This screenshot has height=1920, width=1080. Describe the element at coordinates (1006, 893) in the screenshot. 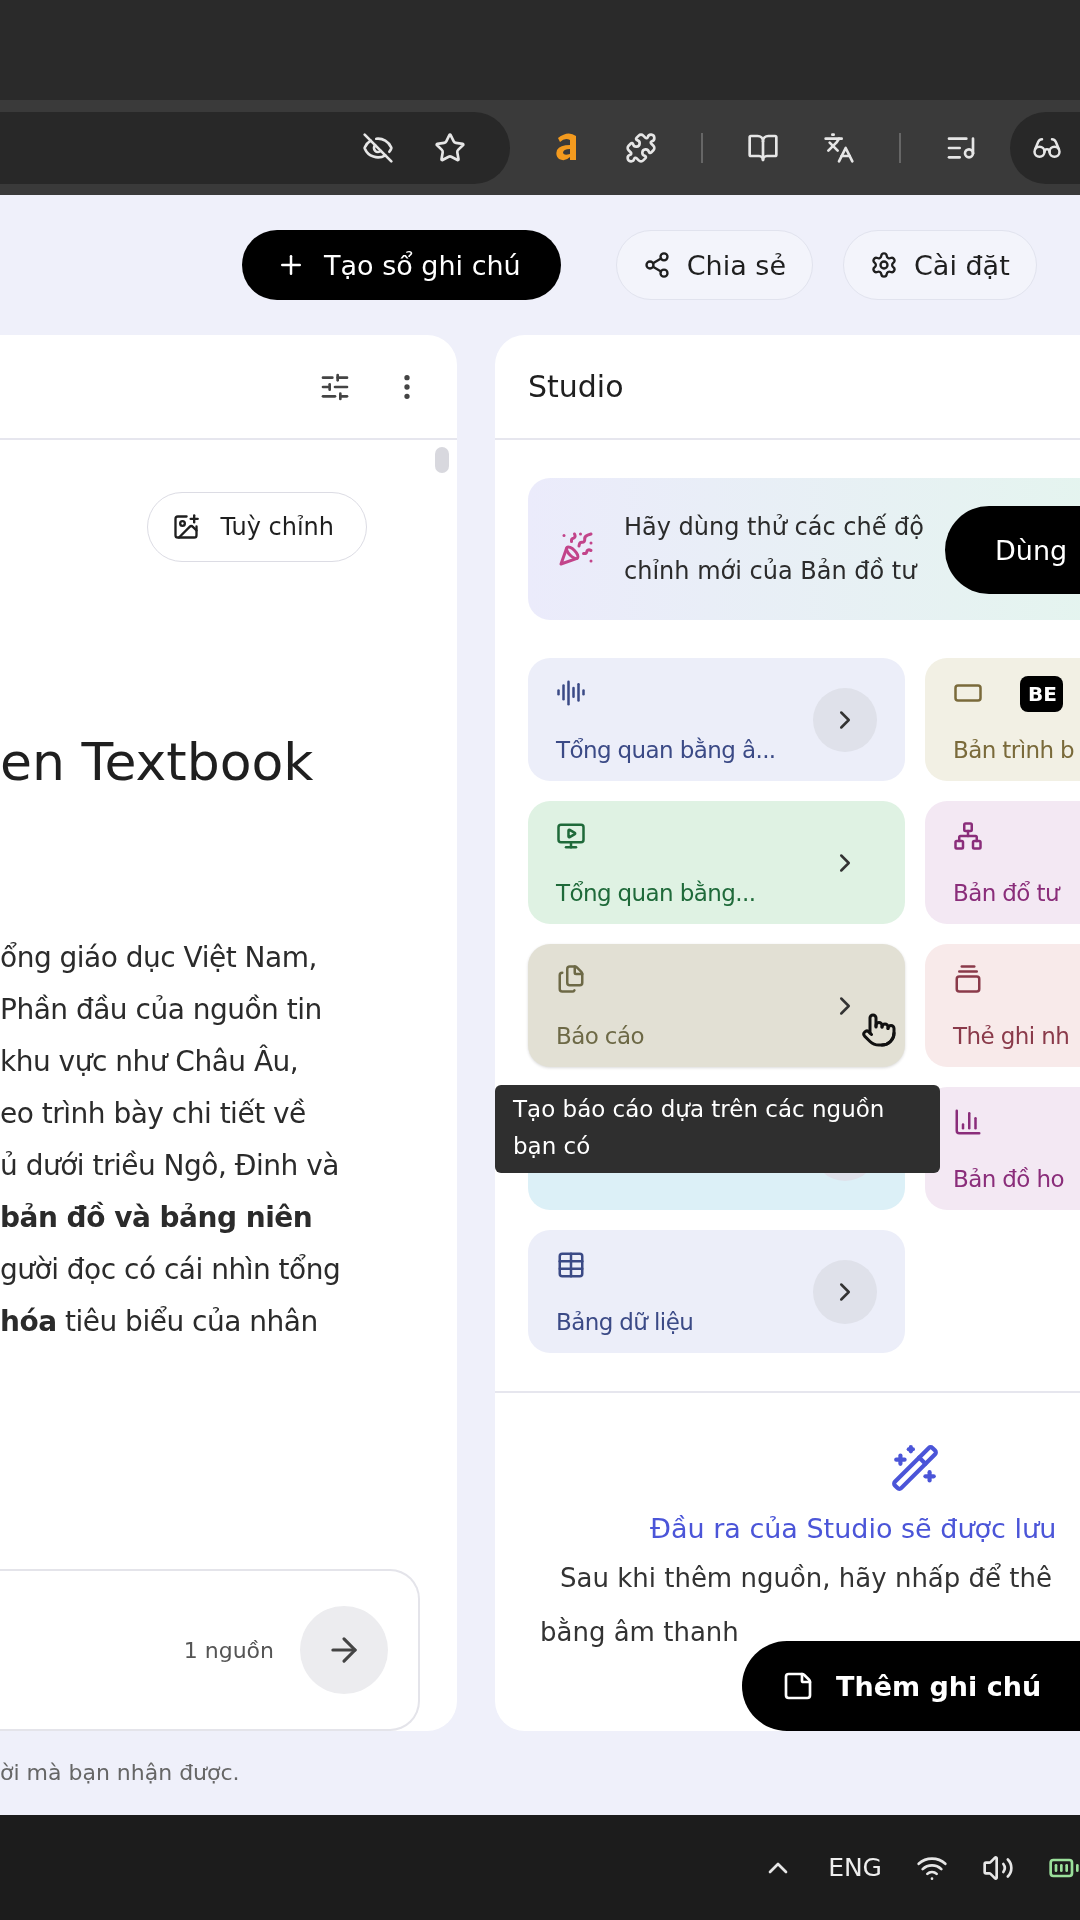

I see `card-label: Bản đổ tư` at that location.